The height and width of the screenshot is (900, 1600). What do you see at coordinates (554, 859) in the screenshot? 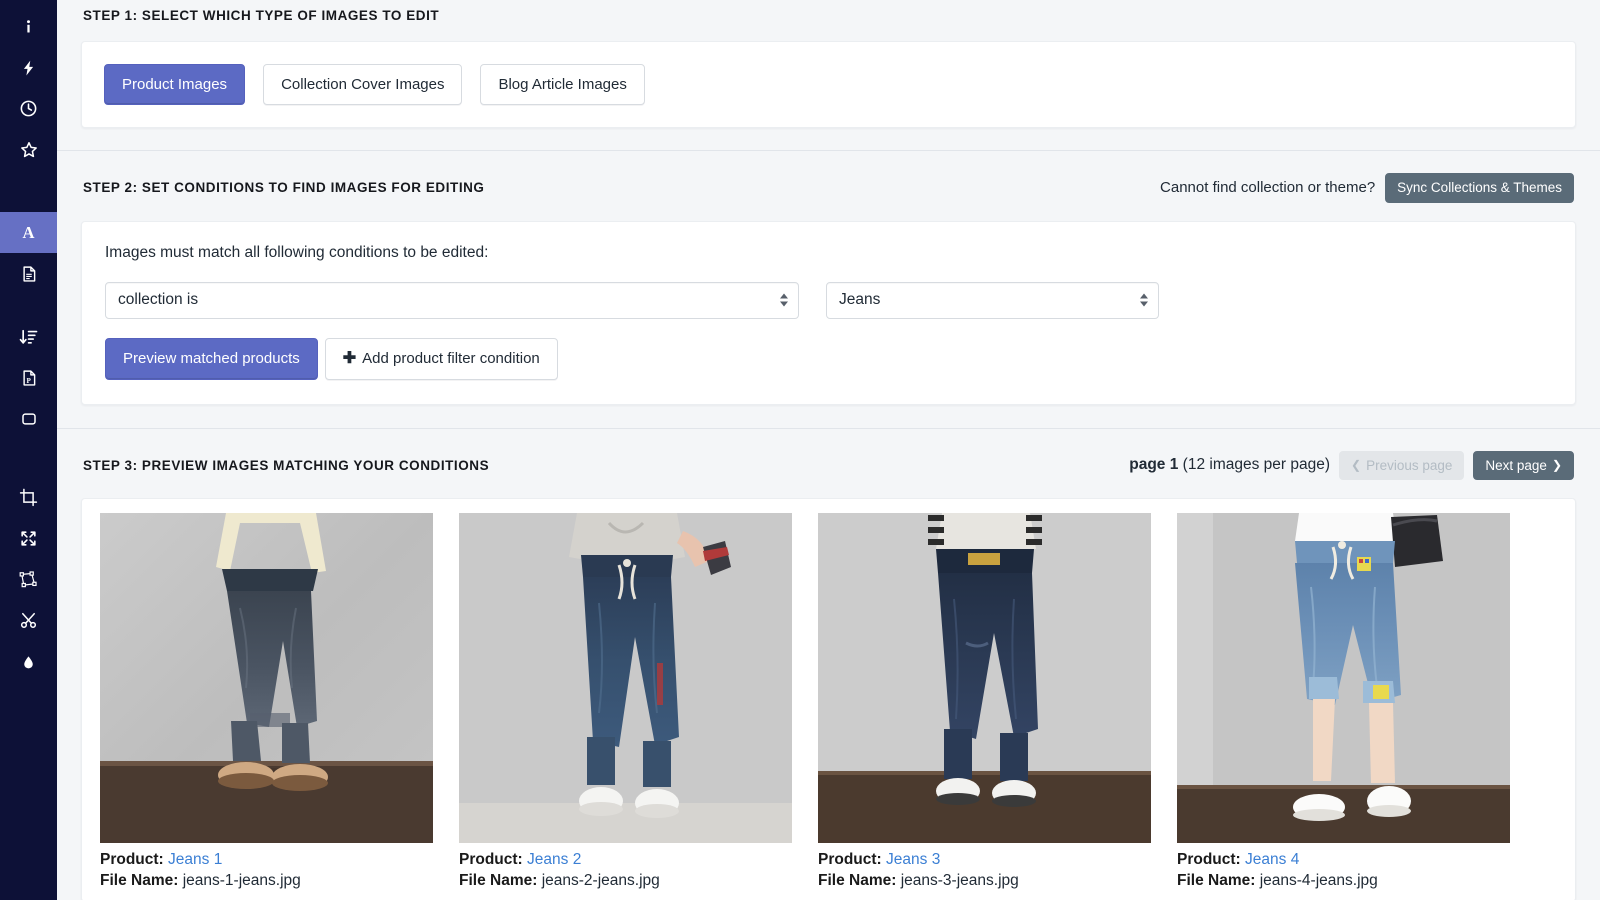
I see `product-link: Jeans 2` at bounding box center [554, 859].